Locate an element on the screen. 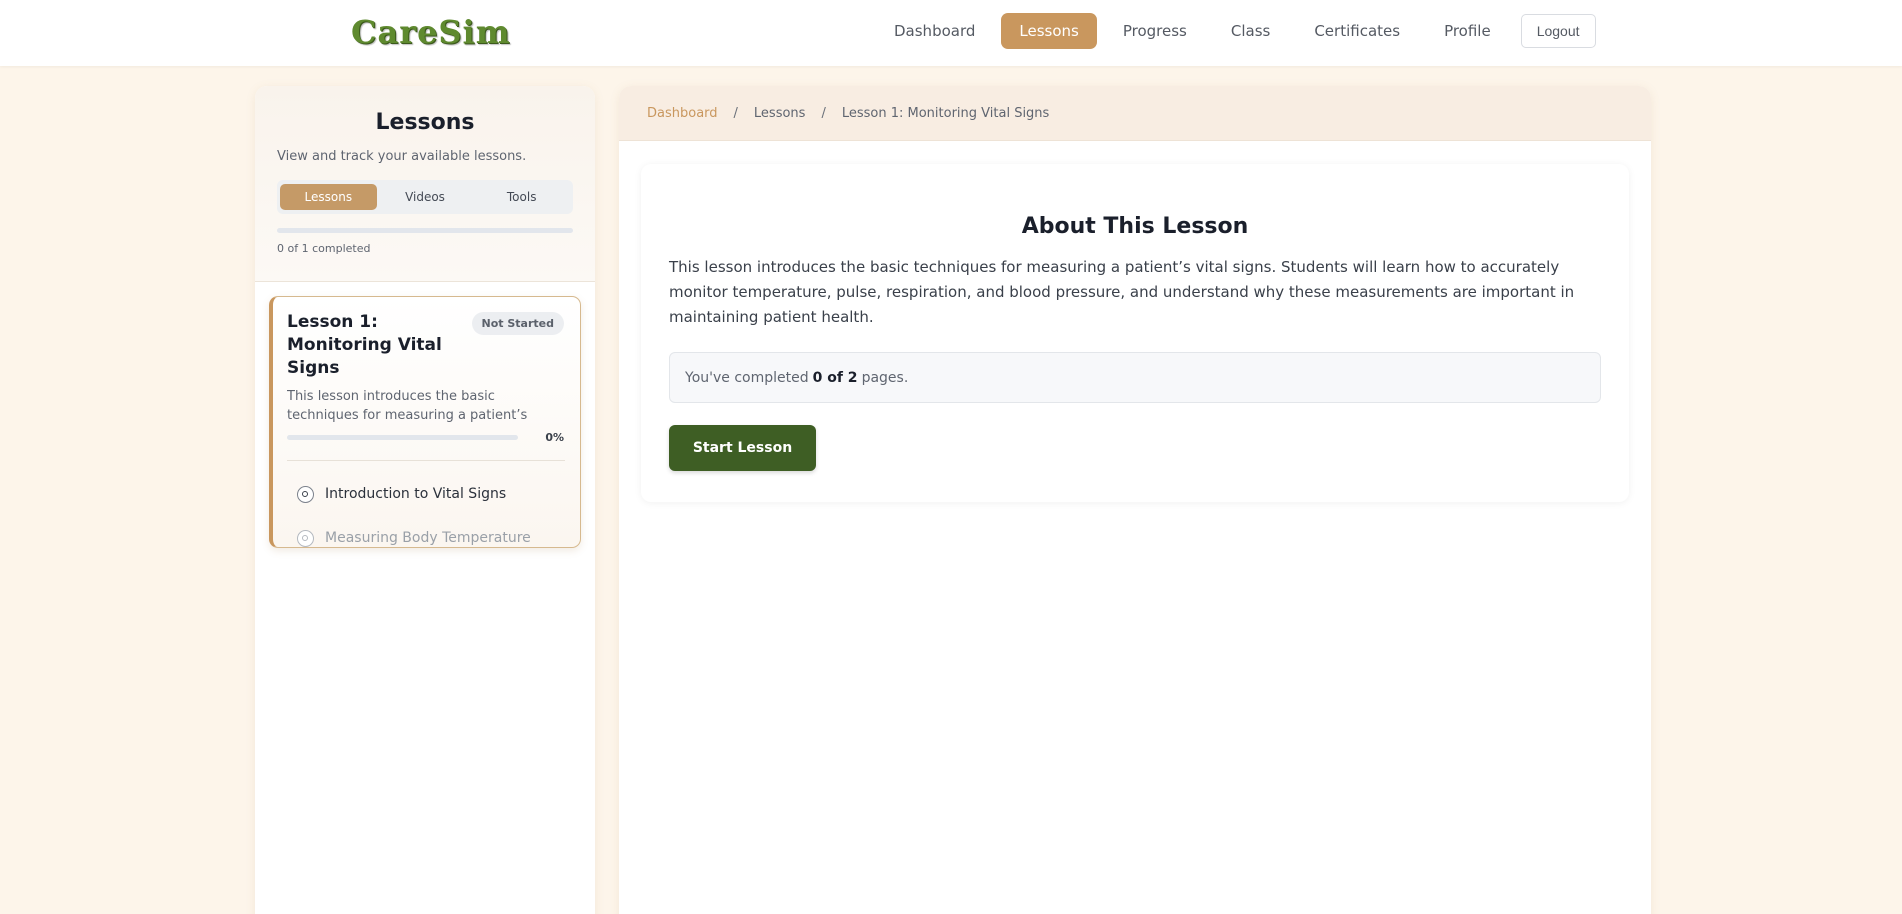 This screenshot has height=914, width=1902. sidebar-subtitle: View and track your available lessons. is located at coordinates (402, 156).